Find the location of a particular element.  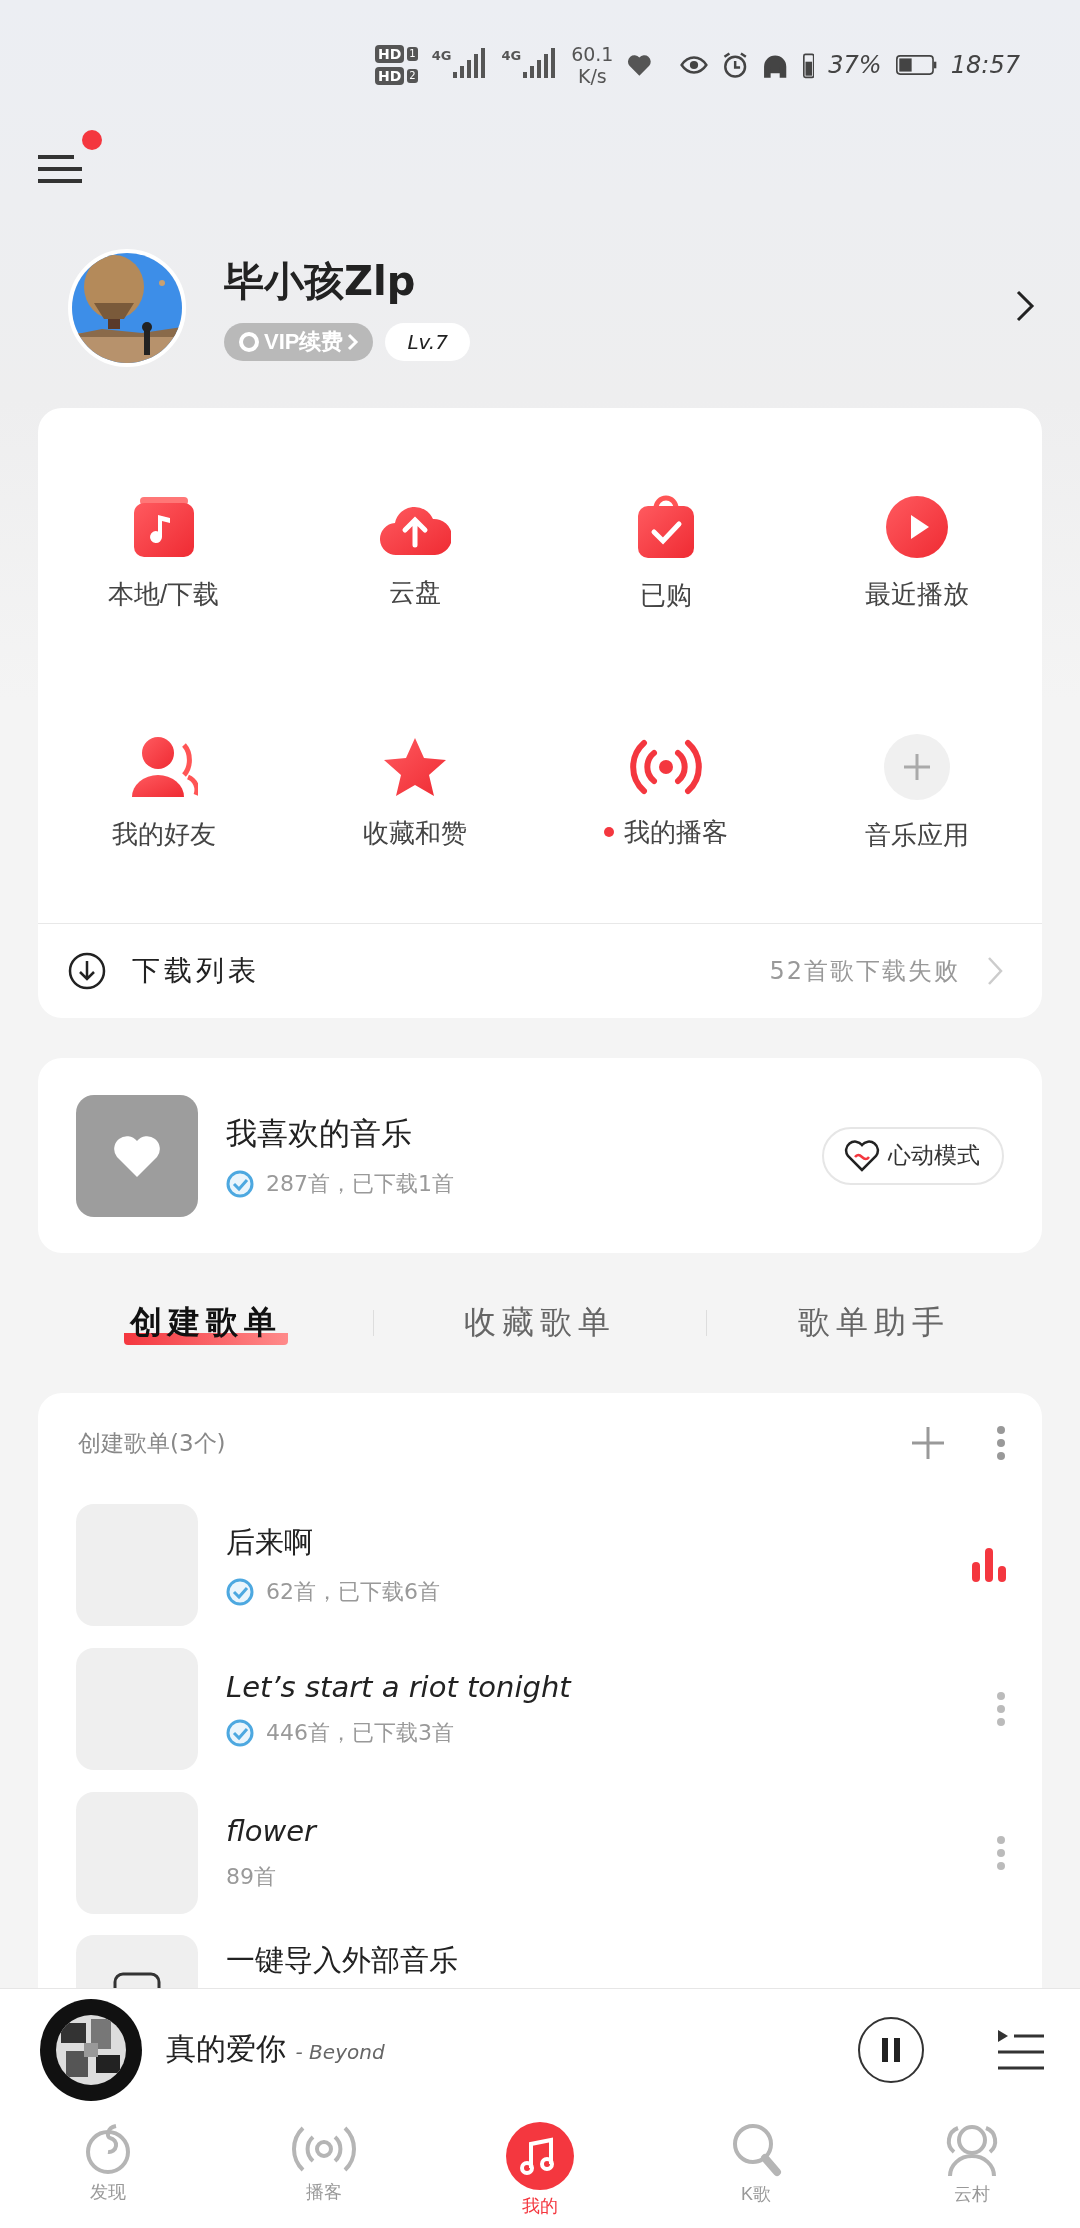

play-circle-icon is located at coordinates (916, 526).